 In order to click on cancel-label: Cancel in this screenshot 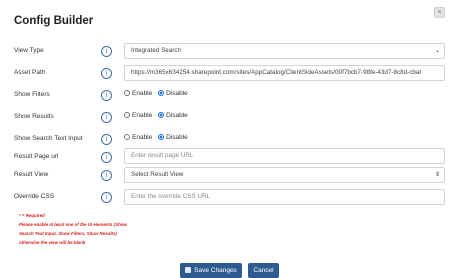, I will do `click(263, 270)`.